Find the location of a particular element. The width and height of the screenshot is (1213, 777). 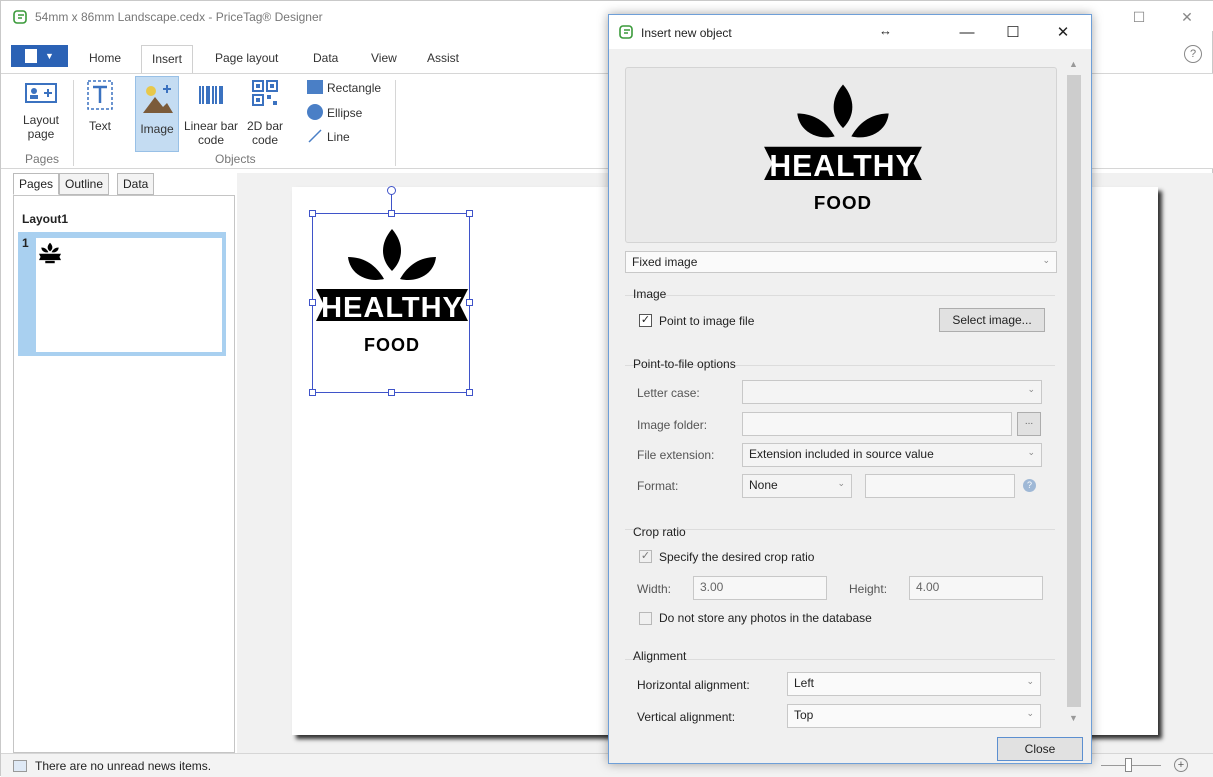

maximize-dialog-button: ☐ is located at coordinates (1013, 33).